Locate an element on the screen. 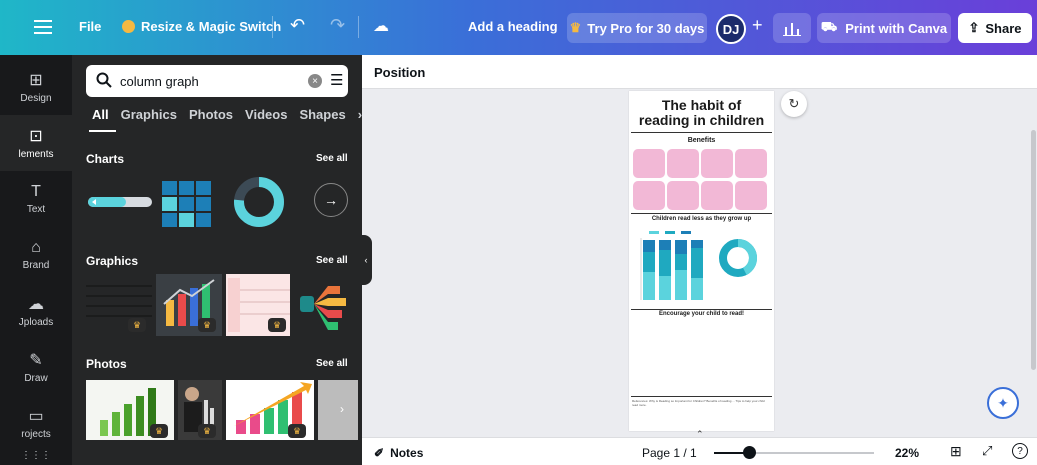 The height and width of the screenshot is (465, 1037). benefits-heading: Benefits is located at coordinates (701, 140).